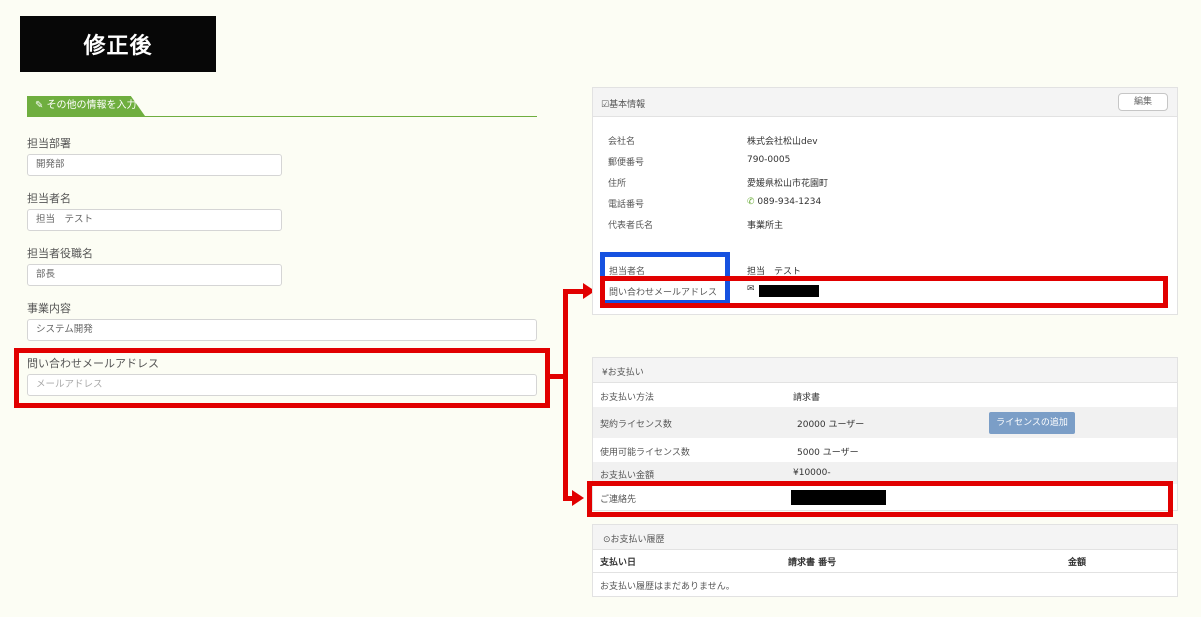 The image size is (1201, 617). What do you see at coordinates (49, 308) in the screenshot?
I see `field-label-business: 事業内容` at bounding box center [49, 308].